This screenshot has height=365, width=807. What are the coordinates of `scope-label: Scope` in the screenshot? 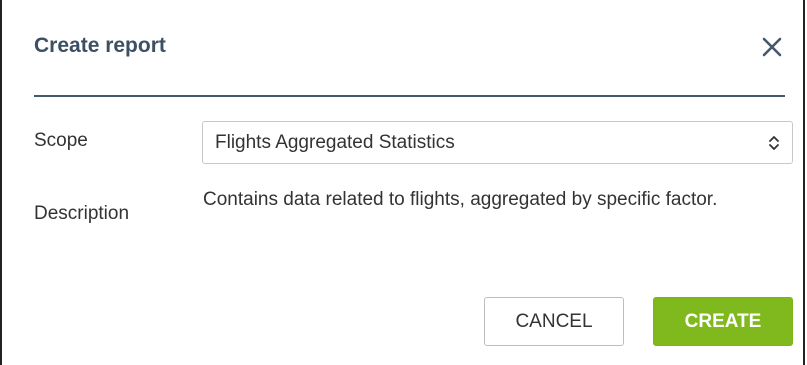 It's located at (61, 140).